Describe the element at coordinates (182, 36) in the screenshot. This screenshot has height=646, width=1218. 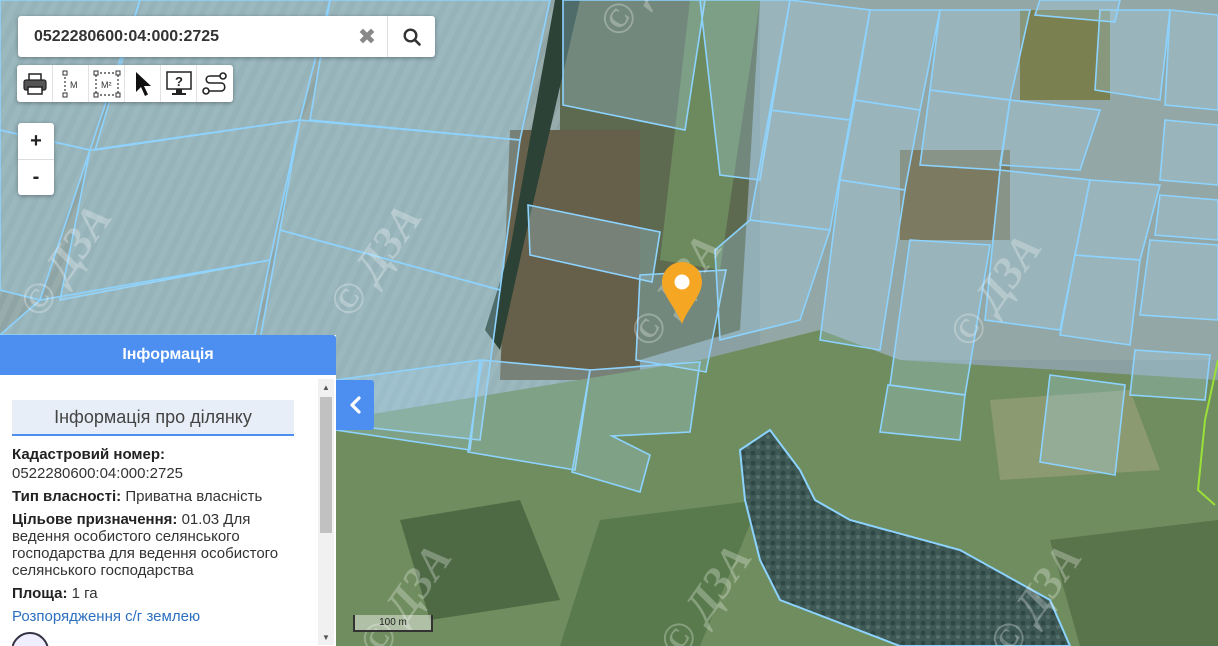
I see `search-input` at that location.